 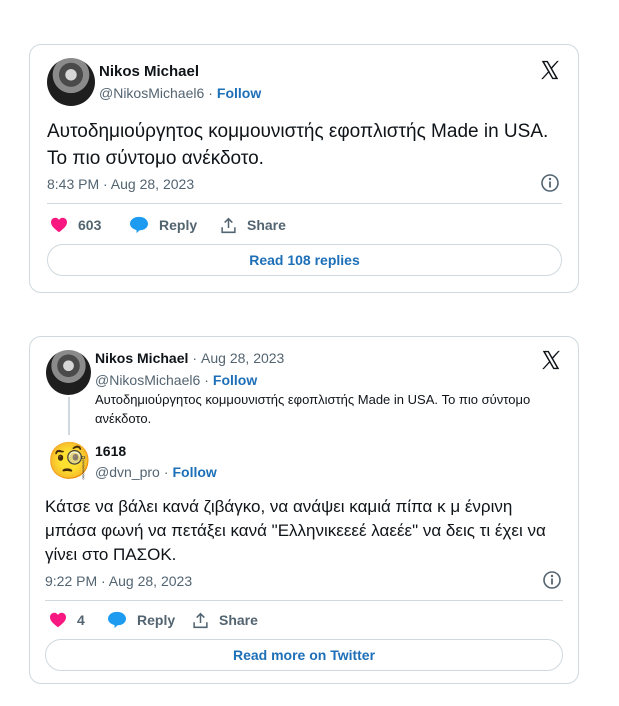 I want to click on like-count: 603, so click(x=90, y=225).